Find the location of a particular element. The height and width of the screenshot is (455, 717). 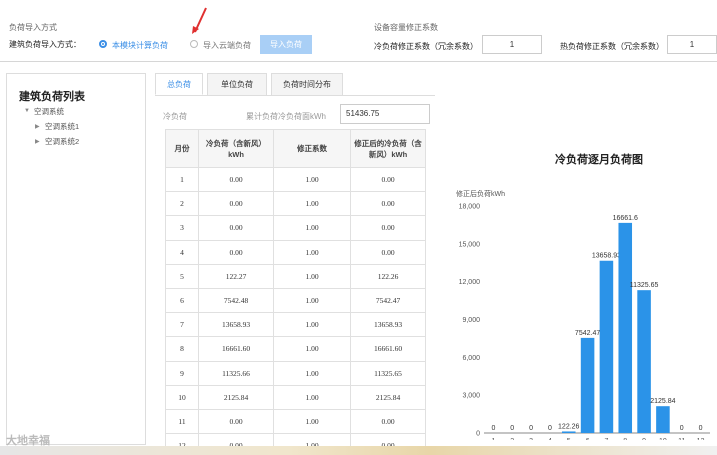

cell-corrected-load: 2125.84 is located at coordinates (388, 397).